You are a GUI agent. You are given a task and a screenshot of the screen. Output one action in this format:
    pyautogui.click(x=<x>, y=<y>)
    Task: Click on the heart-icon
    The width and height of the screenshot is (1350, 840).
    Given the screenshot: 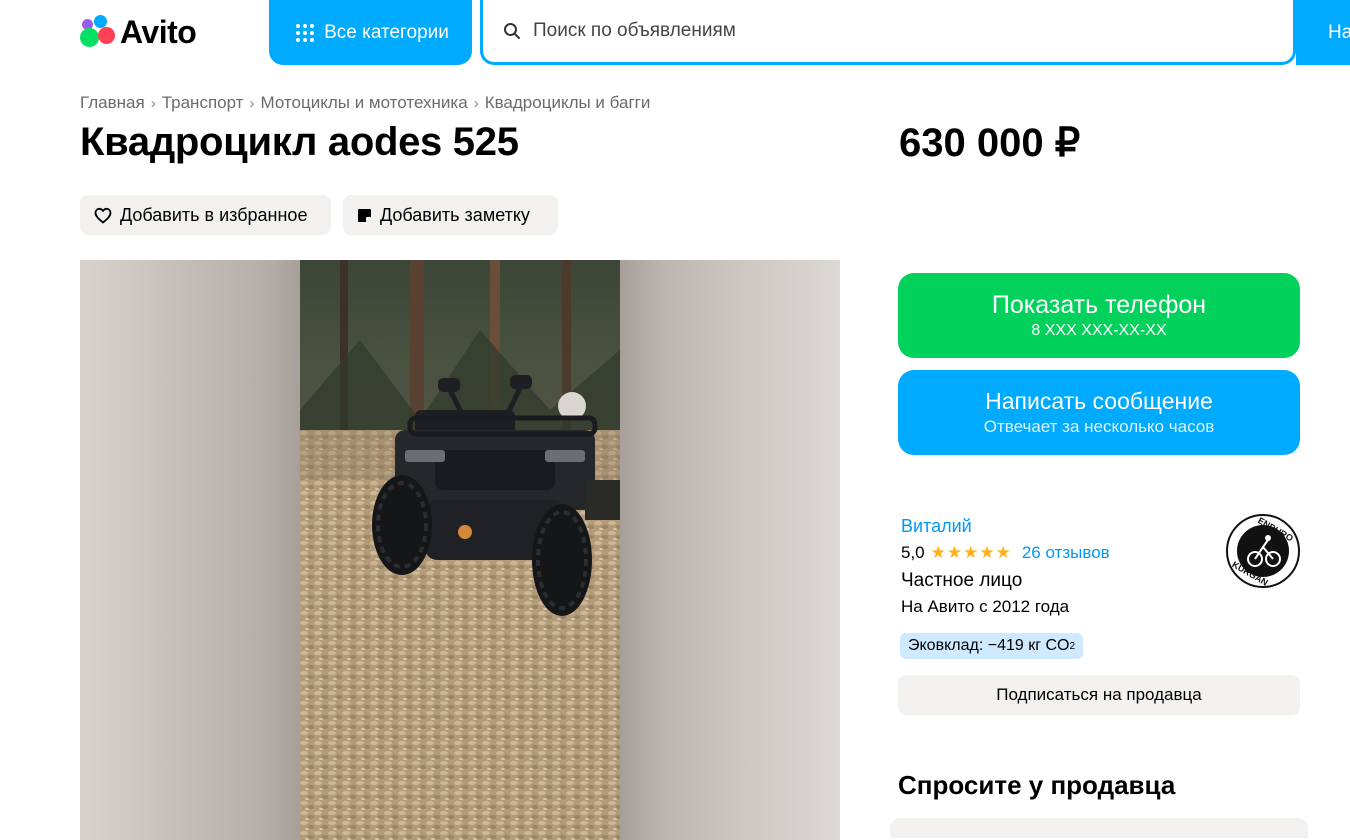 What is the action you would take?
    pyautogui.click(x=103, y=215)
    